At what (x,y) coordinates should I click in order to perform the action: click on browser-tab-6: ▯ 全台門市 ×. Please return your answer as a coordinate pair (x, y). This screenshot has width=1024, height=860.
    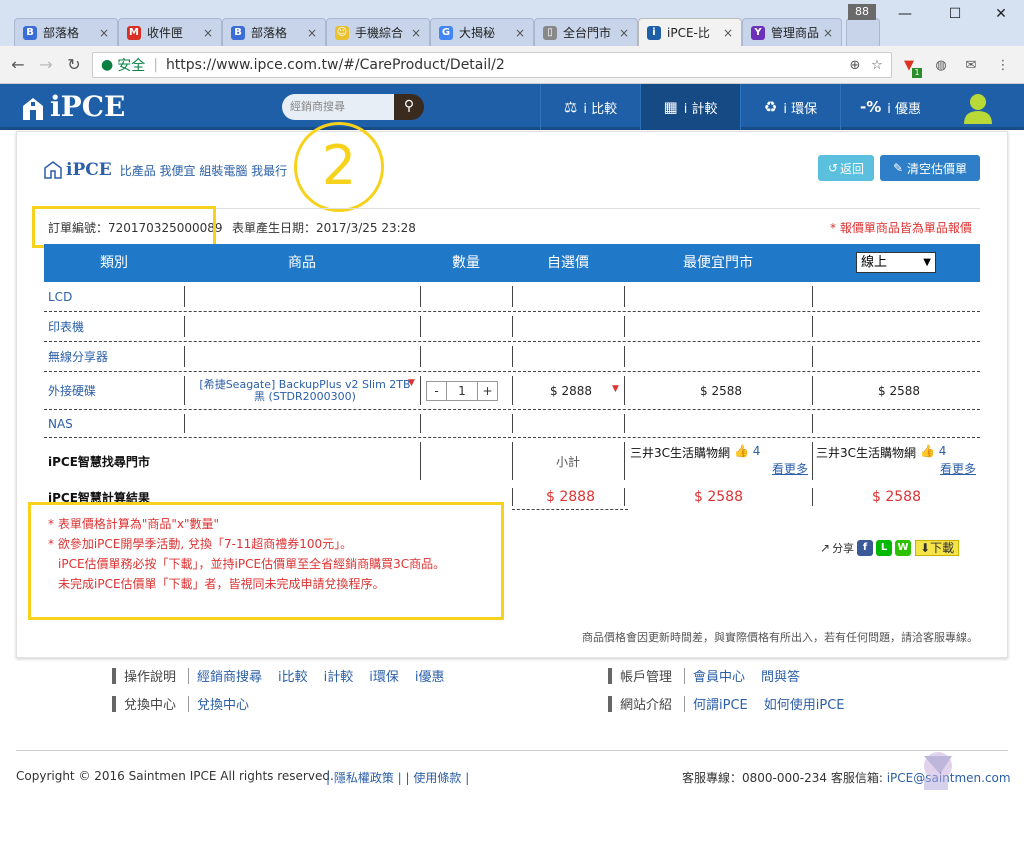
    Looking at the image, I should click on (586, 32).